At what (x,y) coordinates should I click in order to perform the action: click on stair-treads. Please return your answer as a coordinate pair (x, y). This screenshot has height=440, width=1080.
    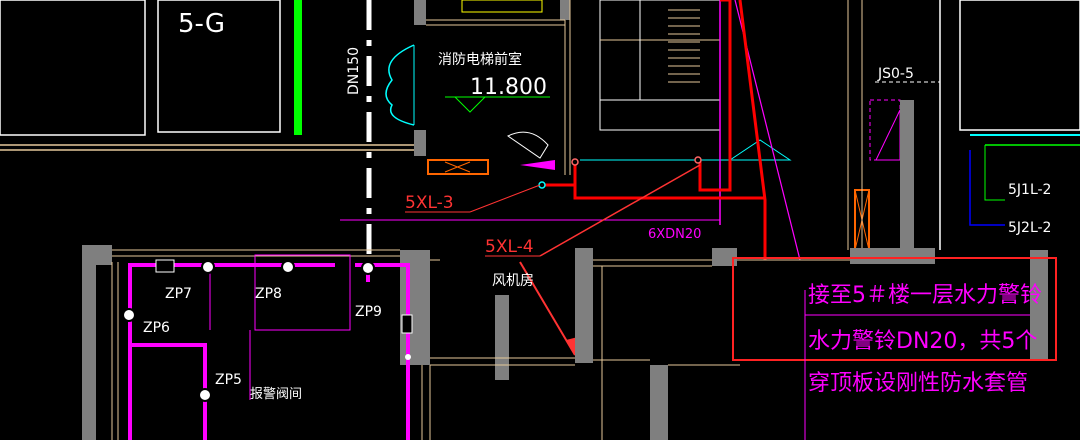
    Looking at the image, I should click on (684, 46).